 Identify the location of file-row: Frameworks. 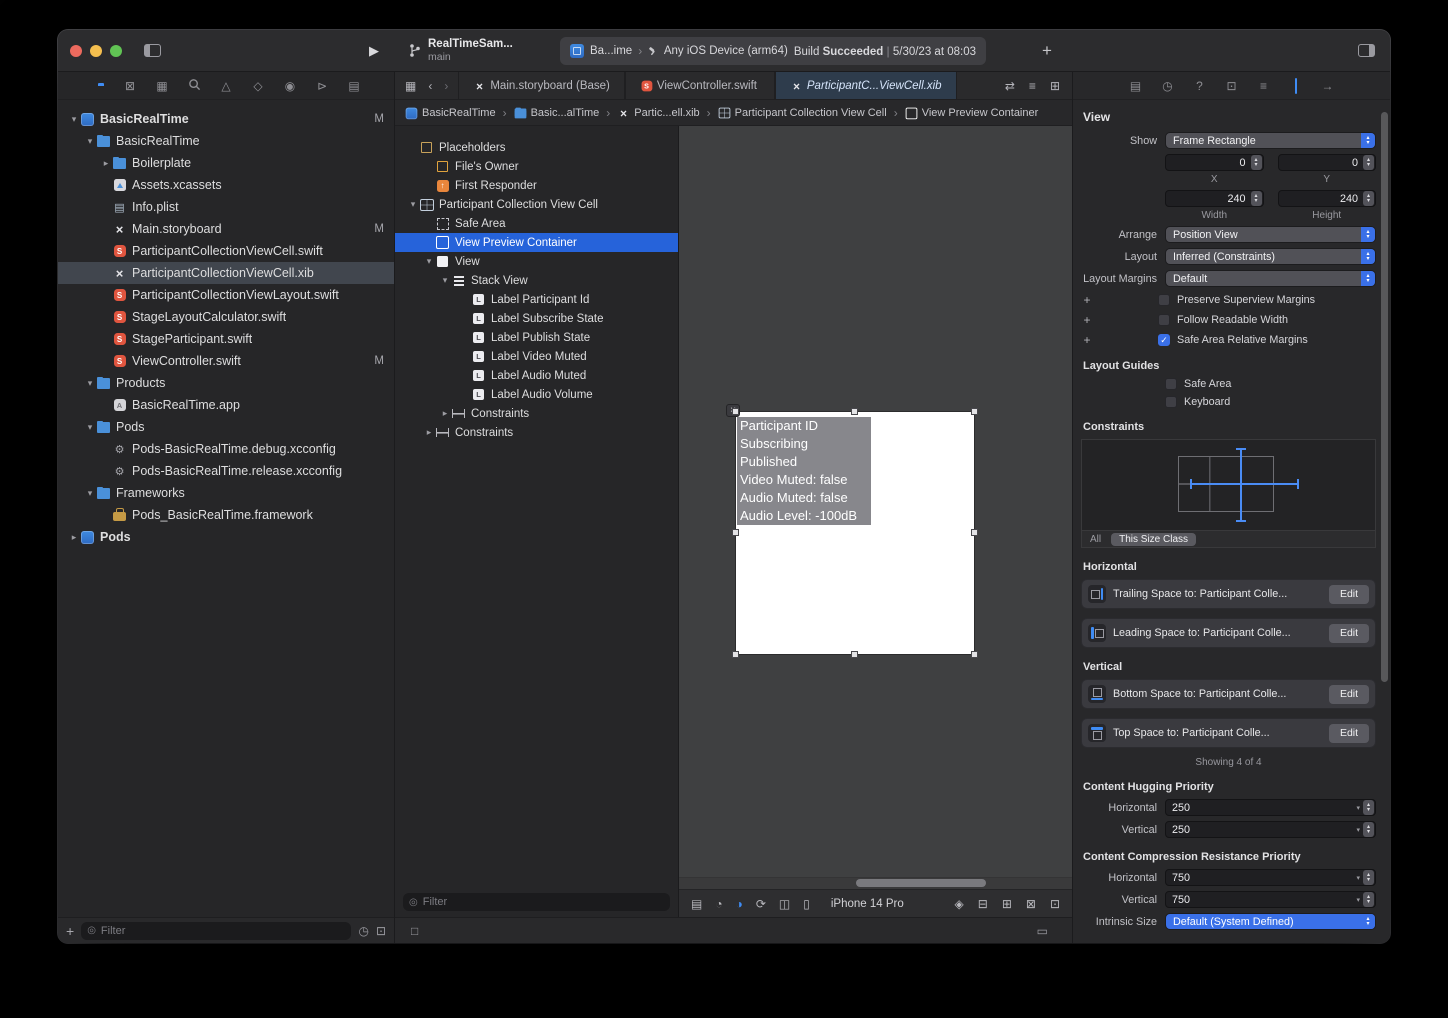
(226, 493).